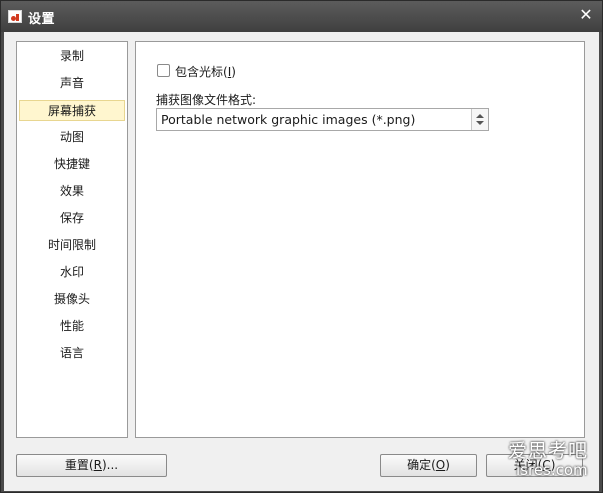 Image resolution: width=603 pixels, height=493 pixels. I want to click on ok-label-prefix: 确定(, so click(421, 465).